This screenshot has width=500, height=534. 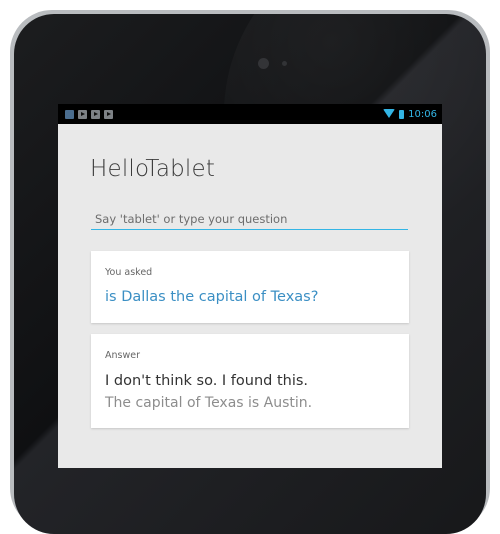 What do you see at coordinates (89, 114) in the screenshot?
I see `notification-icons` at bounding box center [89, 114].